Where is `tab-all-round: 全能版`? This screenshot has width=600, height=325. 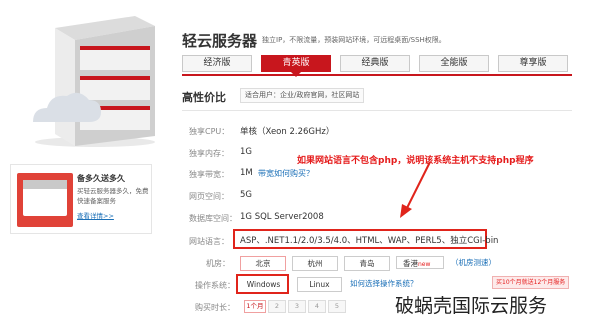 tab-all-round: 全能版 is located at coordinates (454, 63).